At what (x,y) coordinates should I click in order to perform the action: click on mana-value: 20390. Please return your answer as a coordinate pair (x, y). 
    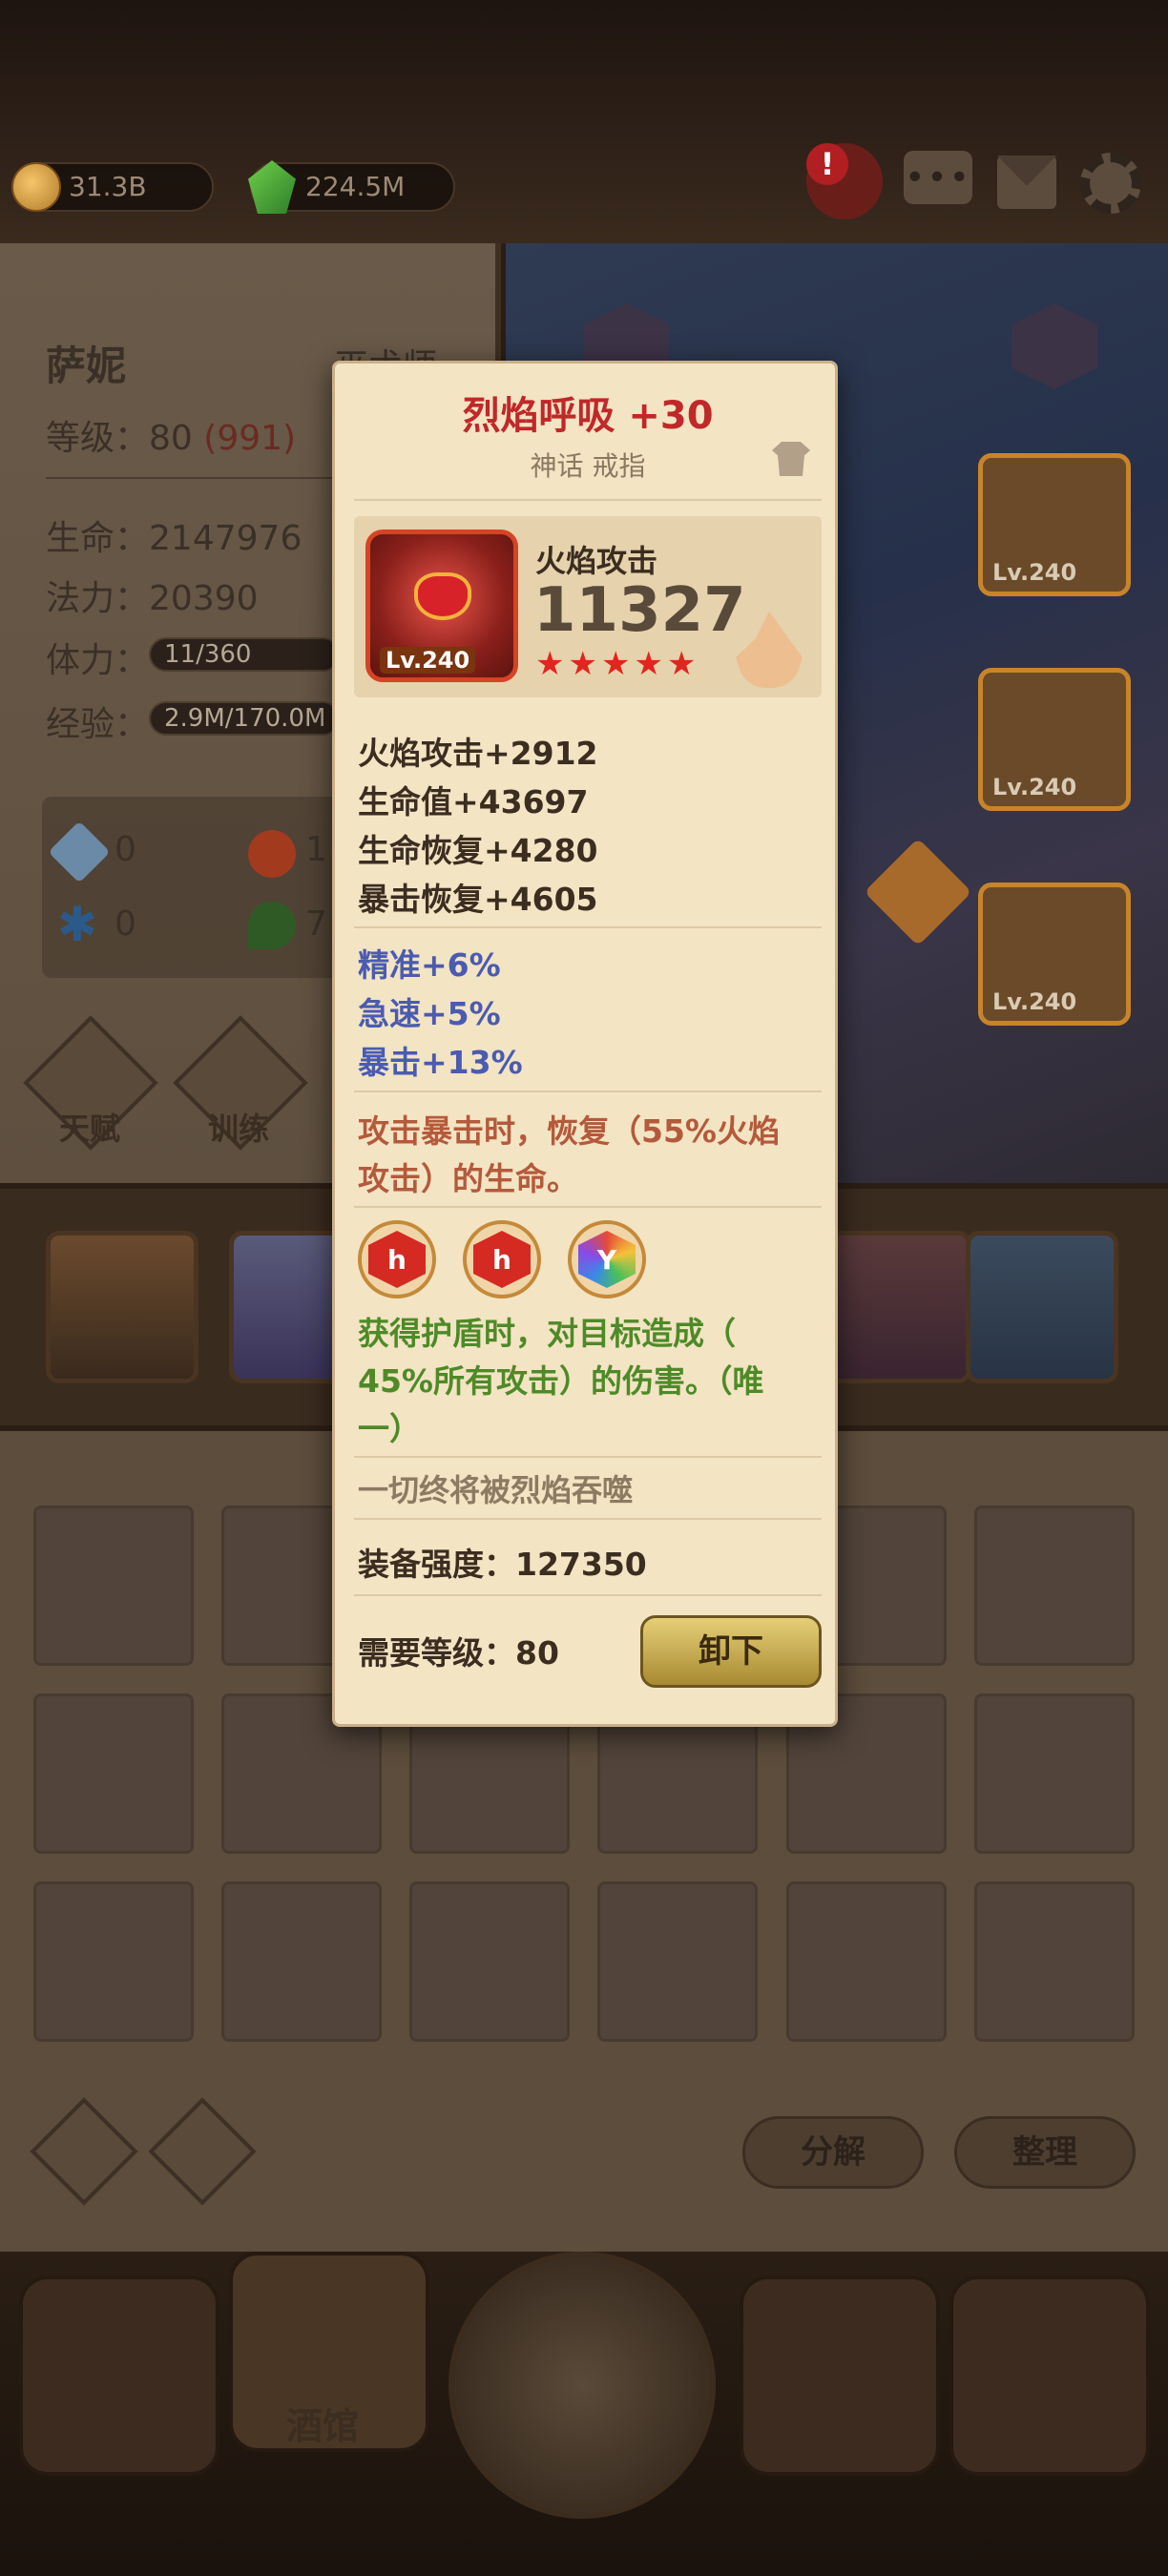
    Looking at the image, I should click on (204, 598).